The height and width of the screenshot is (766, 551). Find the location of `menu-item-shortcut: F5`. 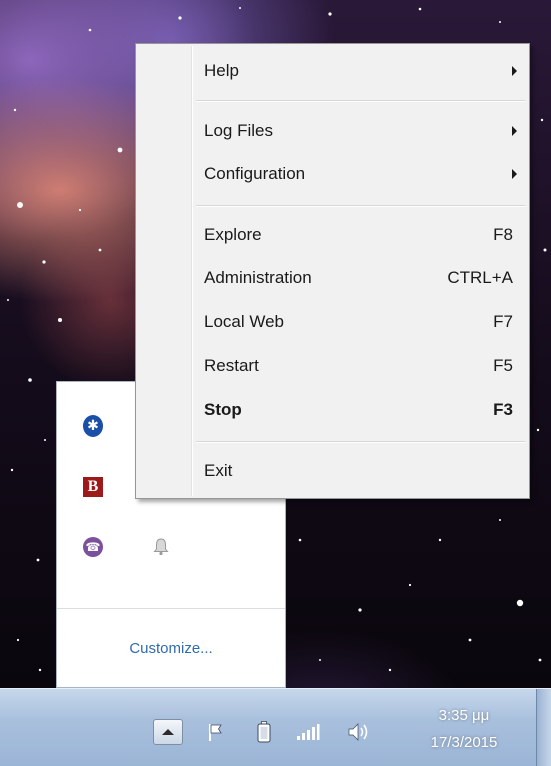

menu-item-shortcut: F5 is located at coordinates (503, 365).